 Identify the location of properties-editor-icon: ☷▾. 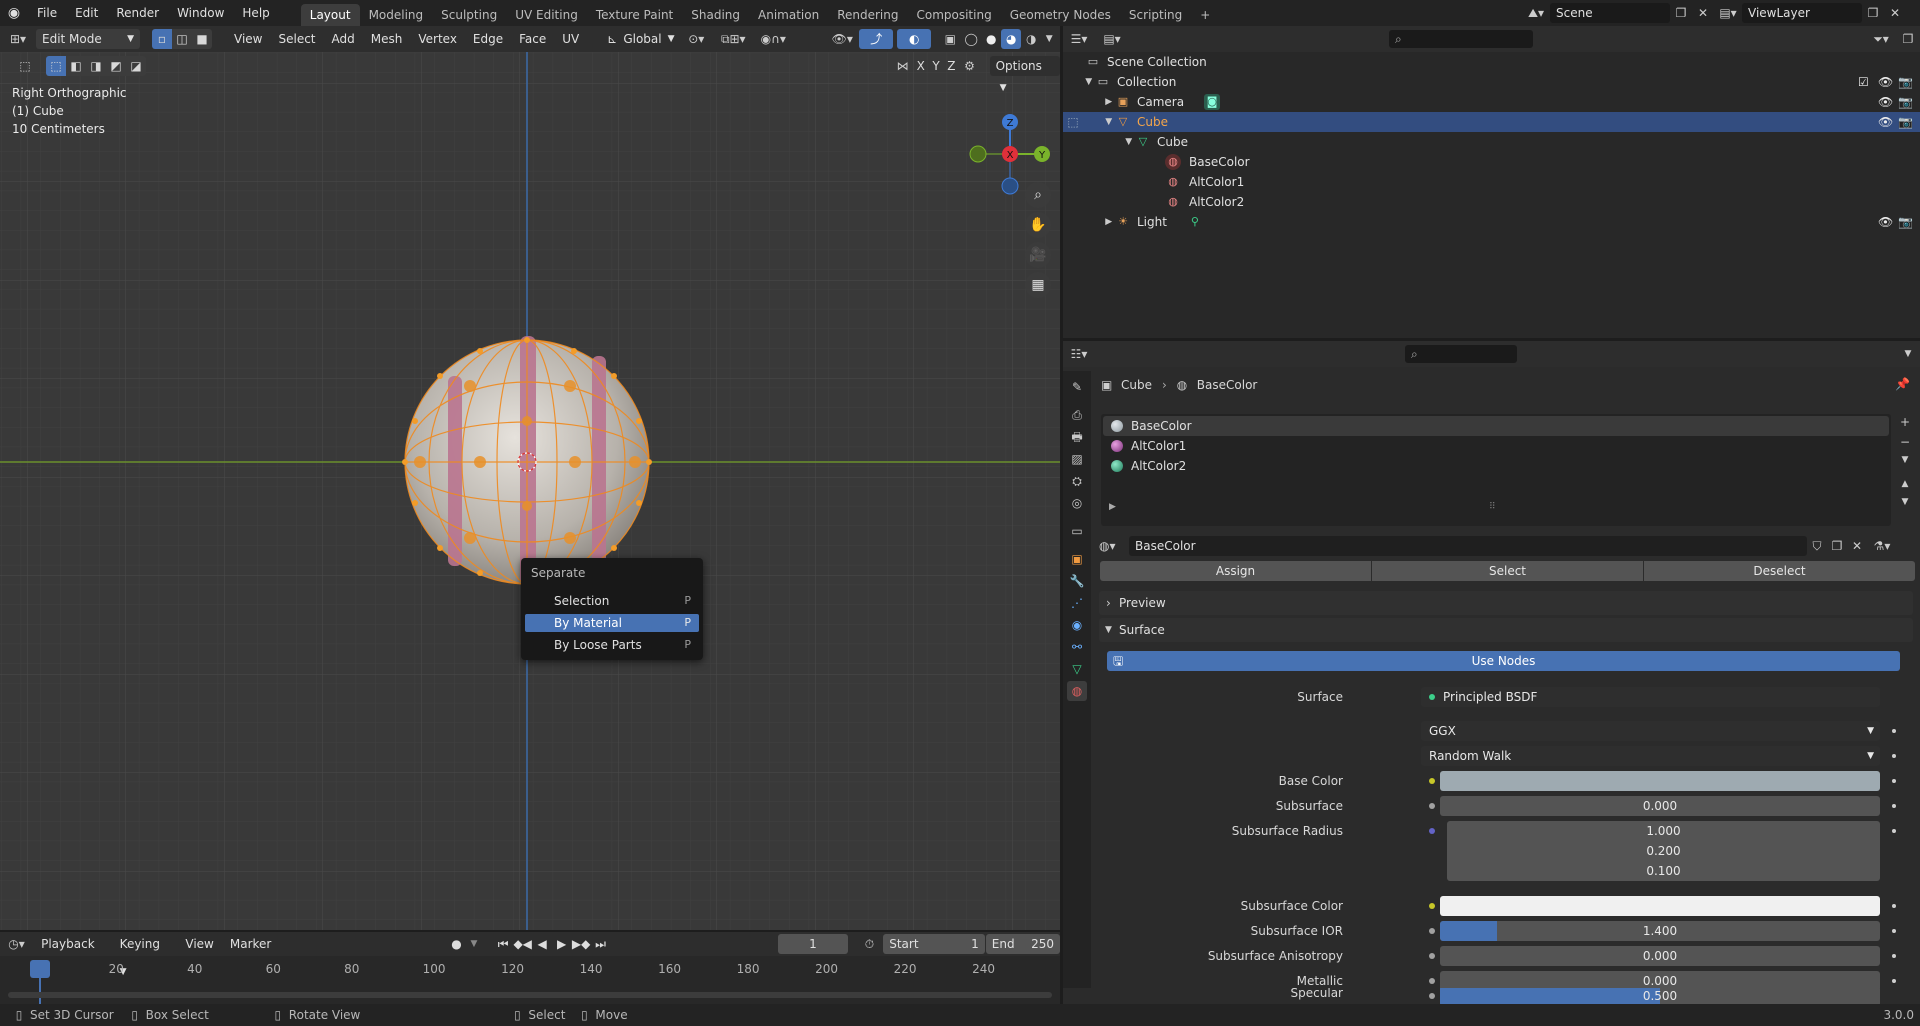
(1079, 354).